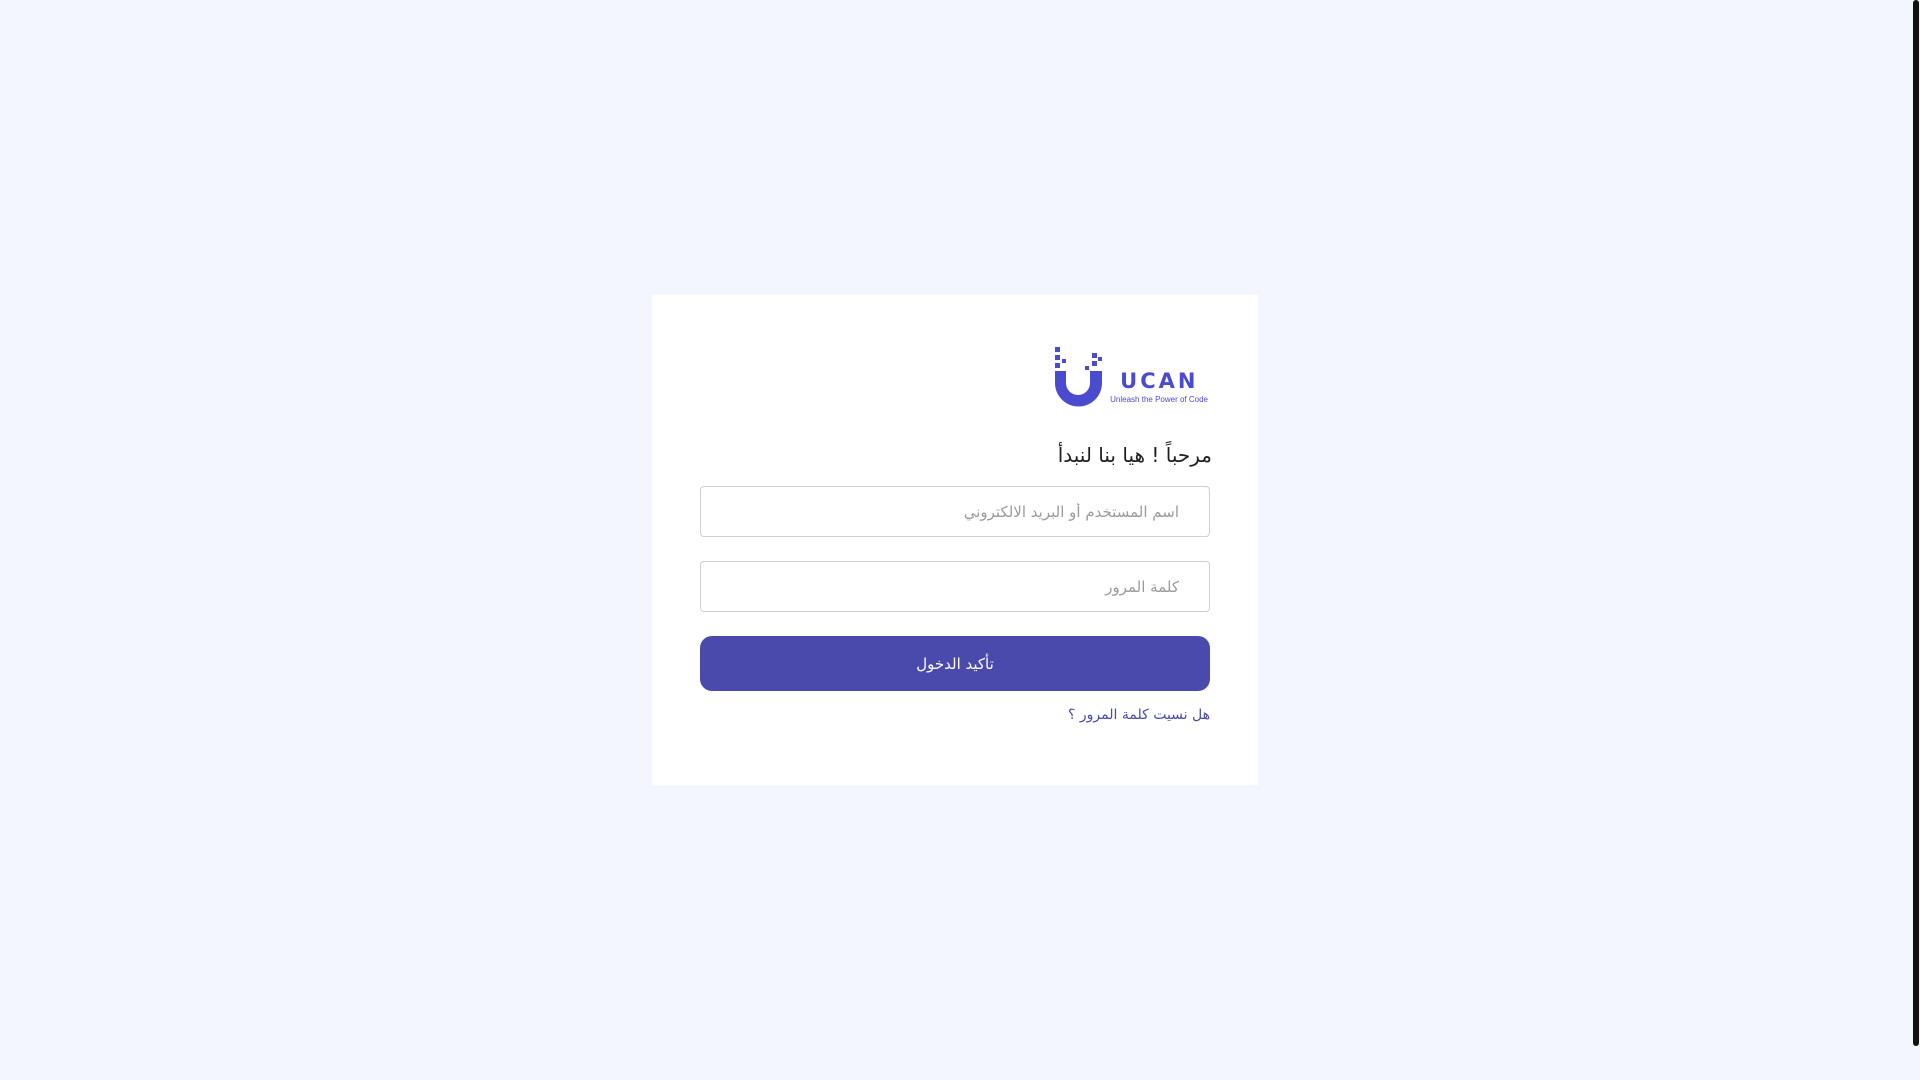  I want to click on welcome-title: مرحباً ! هيا بنا لنبدأ, so click(1134, 455).